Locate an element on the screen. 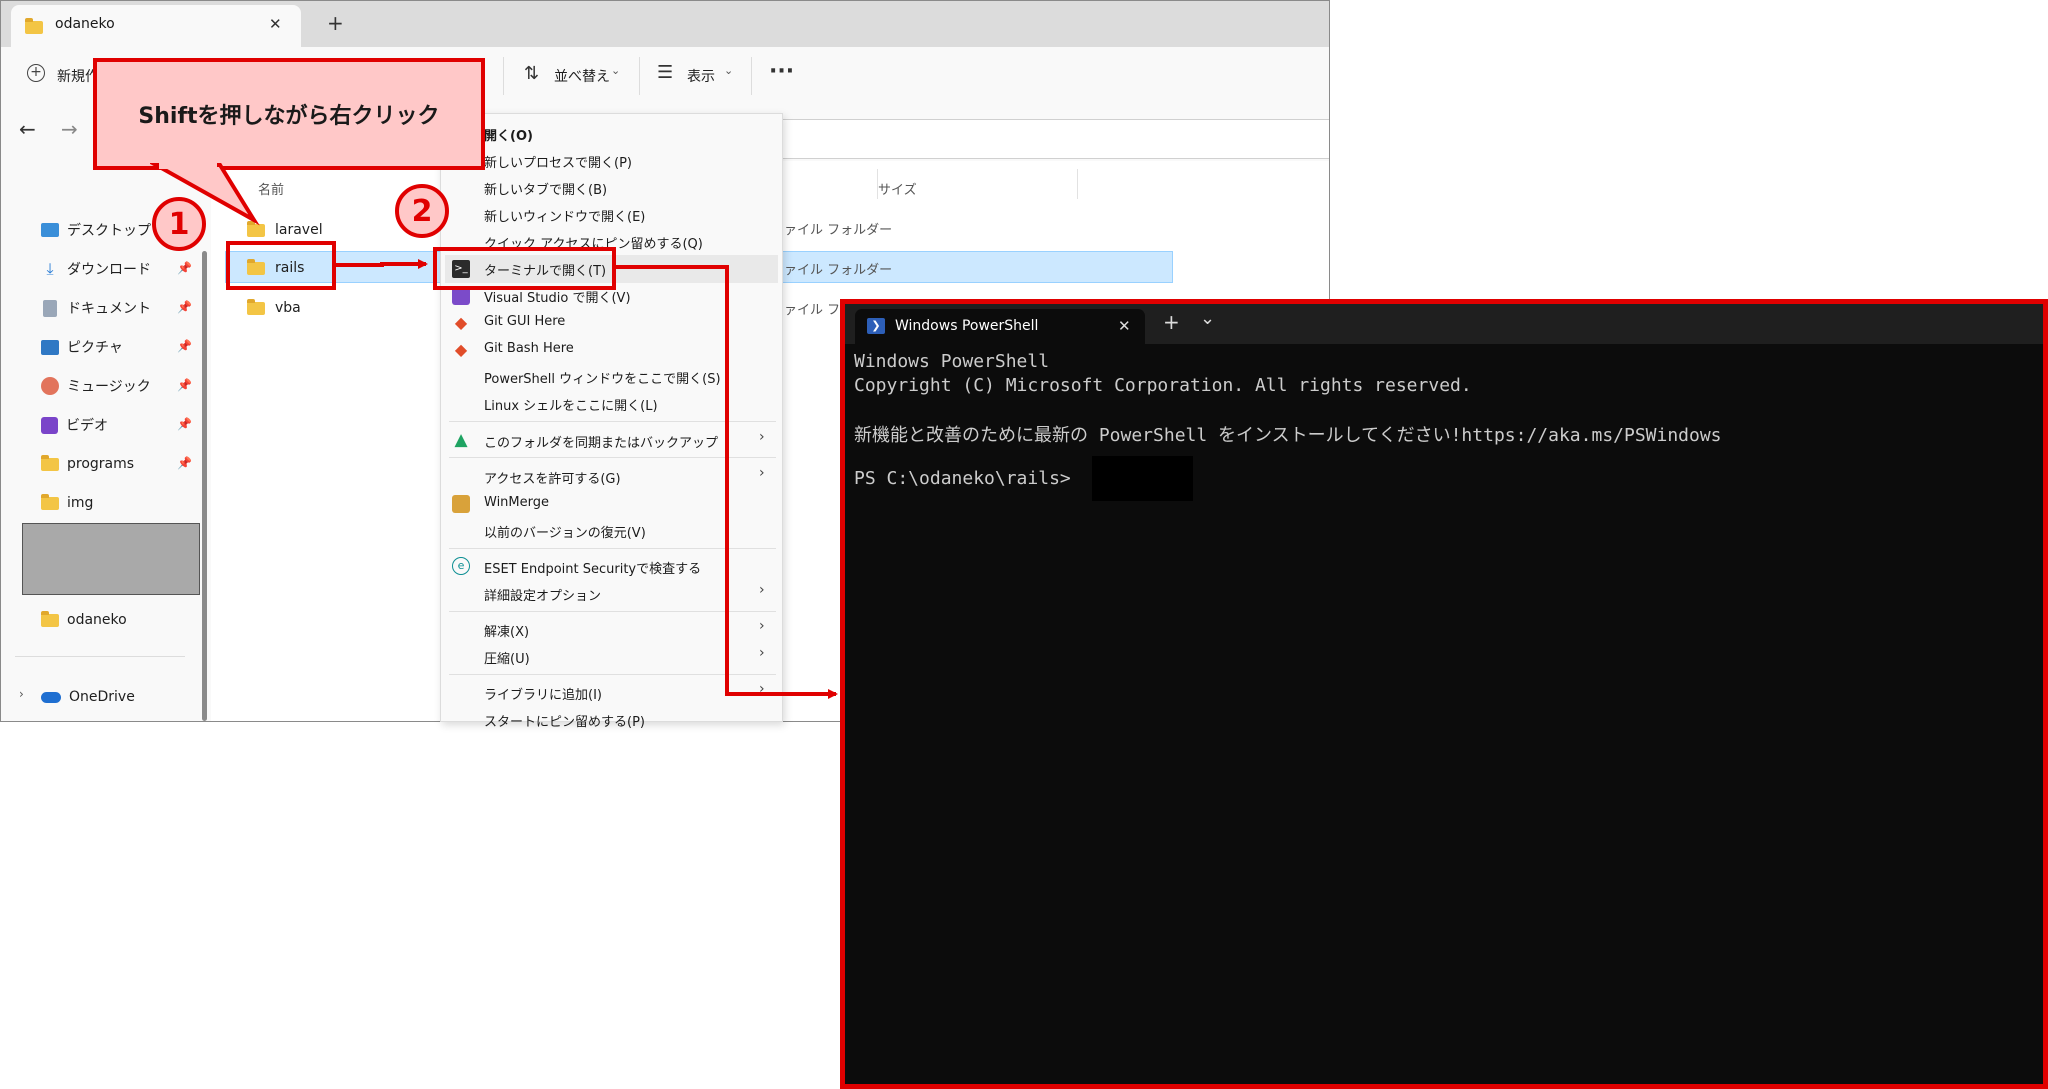  sidebar-item-odaneko: odaneko is located at coordinates (84, 620).